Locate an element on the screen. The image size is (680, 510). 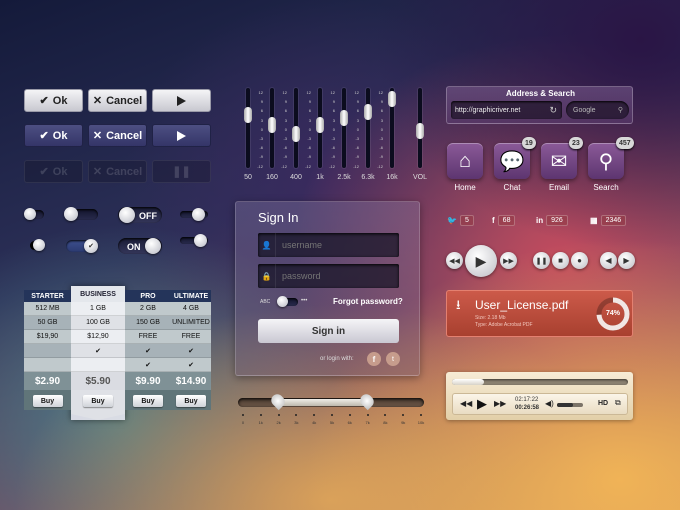
app-label: Chat is located at coordinates (512, 187).